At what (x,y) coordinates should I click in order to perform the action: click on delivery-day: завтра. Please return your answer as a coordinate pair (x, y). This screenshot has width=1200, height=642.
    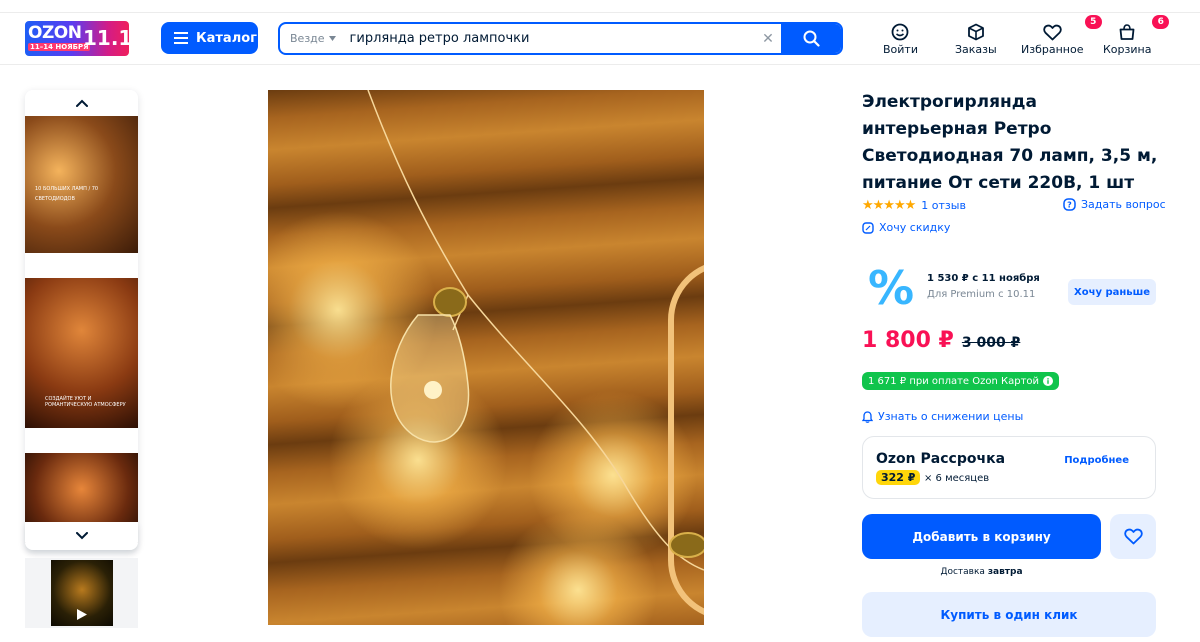
    Looking at the image, I should click on (1005, 572).